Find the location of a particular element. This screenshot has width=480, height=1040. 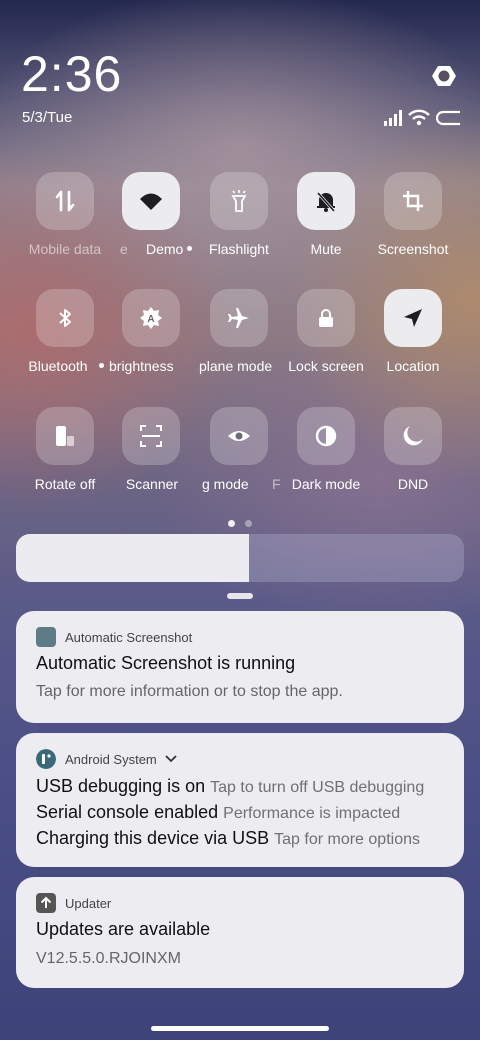

tile-dark-mode is located at coordinates (326, 436).